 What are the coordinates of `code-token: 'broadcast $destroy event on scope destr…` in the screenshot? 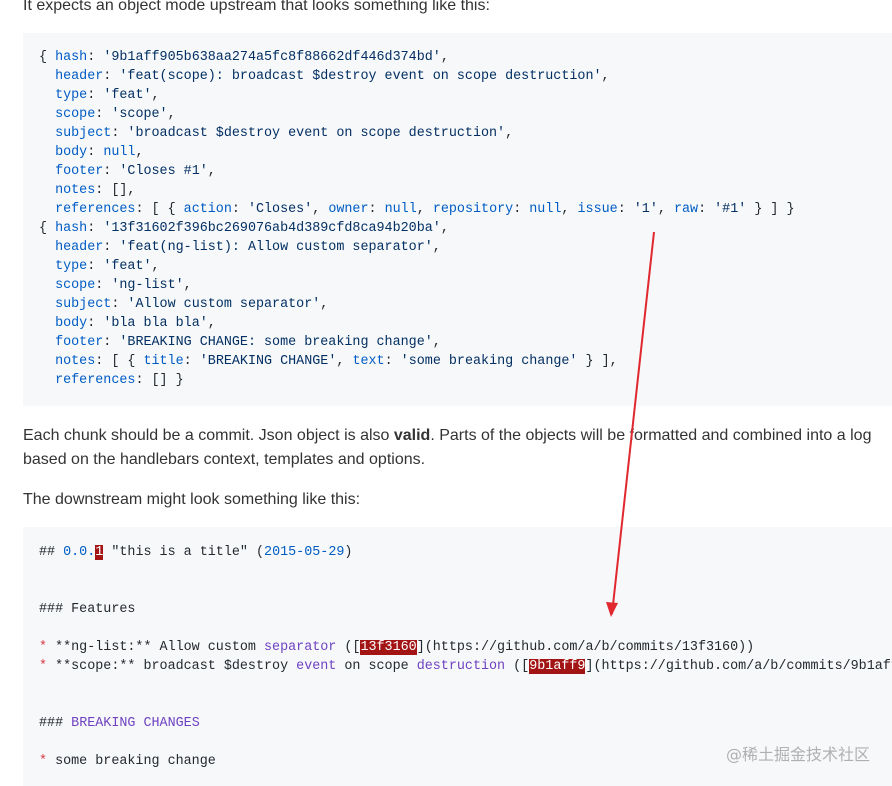 It's located at (316, 133).